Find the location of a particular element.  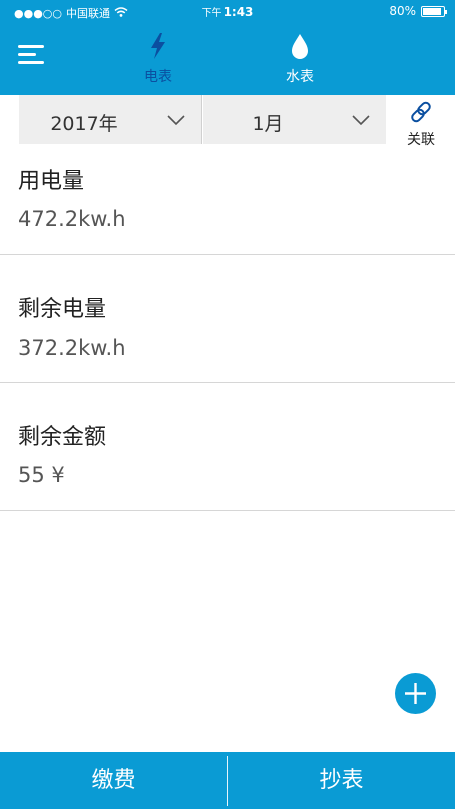

power-usage-value: 472.2kw.h is located at coordinates (72, 219).